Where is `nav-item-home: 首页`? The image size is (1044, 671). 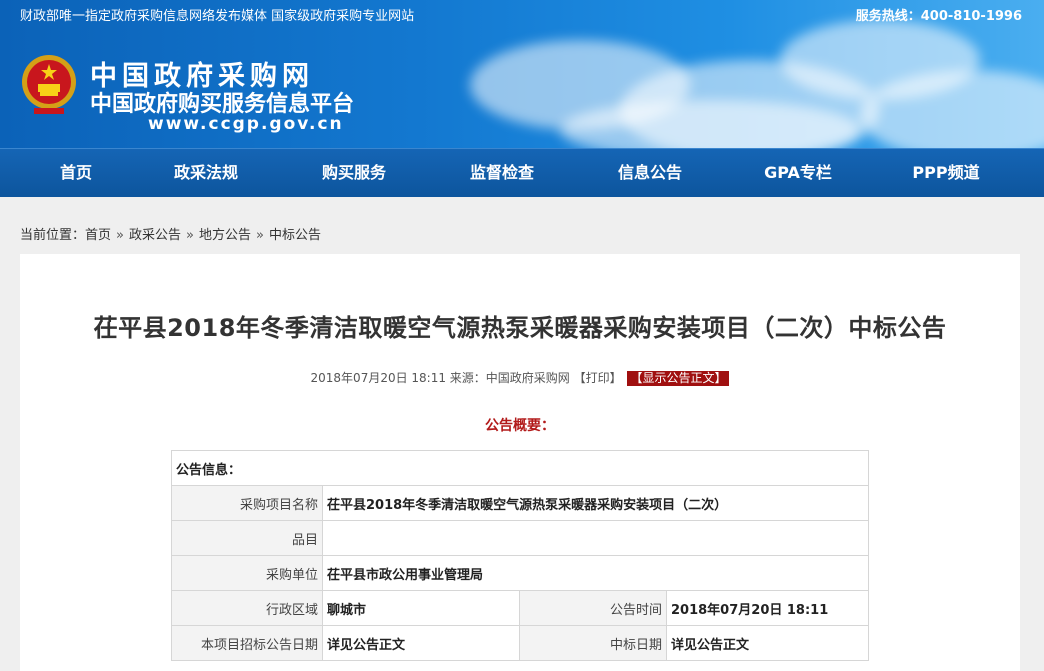
nav-item-home: 首页 is located at coordinates (76, 173).